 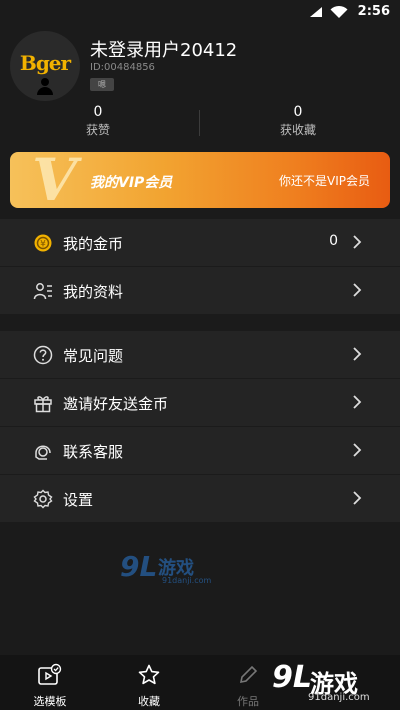 I want to click on vip-v-logo: V, so click(x=55, y=180).